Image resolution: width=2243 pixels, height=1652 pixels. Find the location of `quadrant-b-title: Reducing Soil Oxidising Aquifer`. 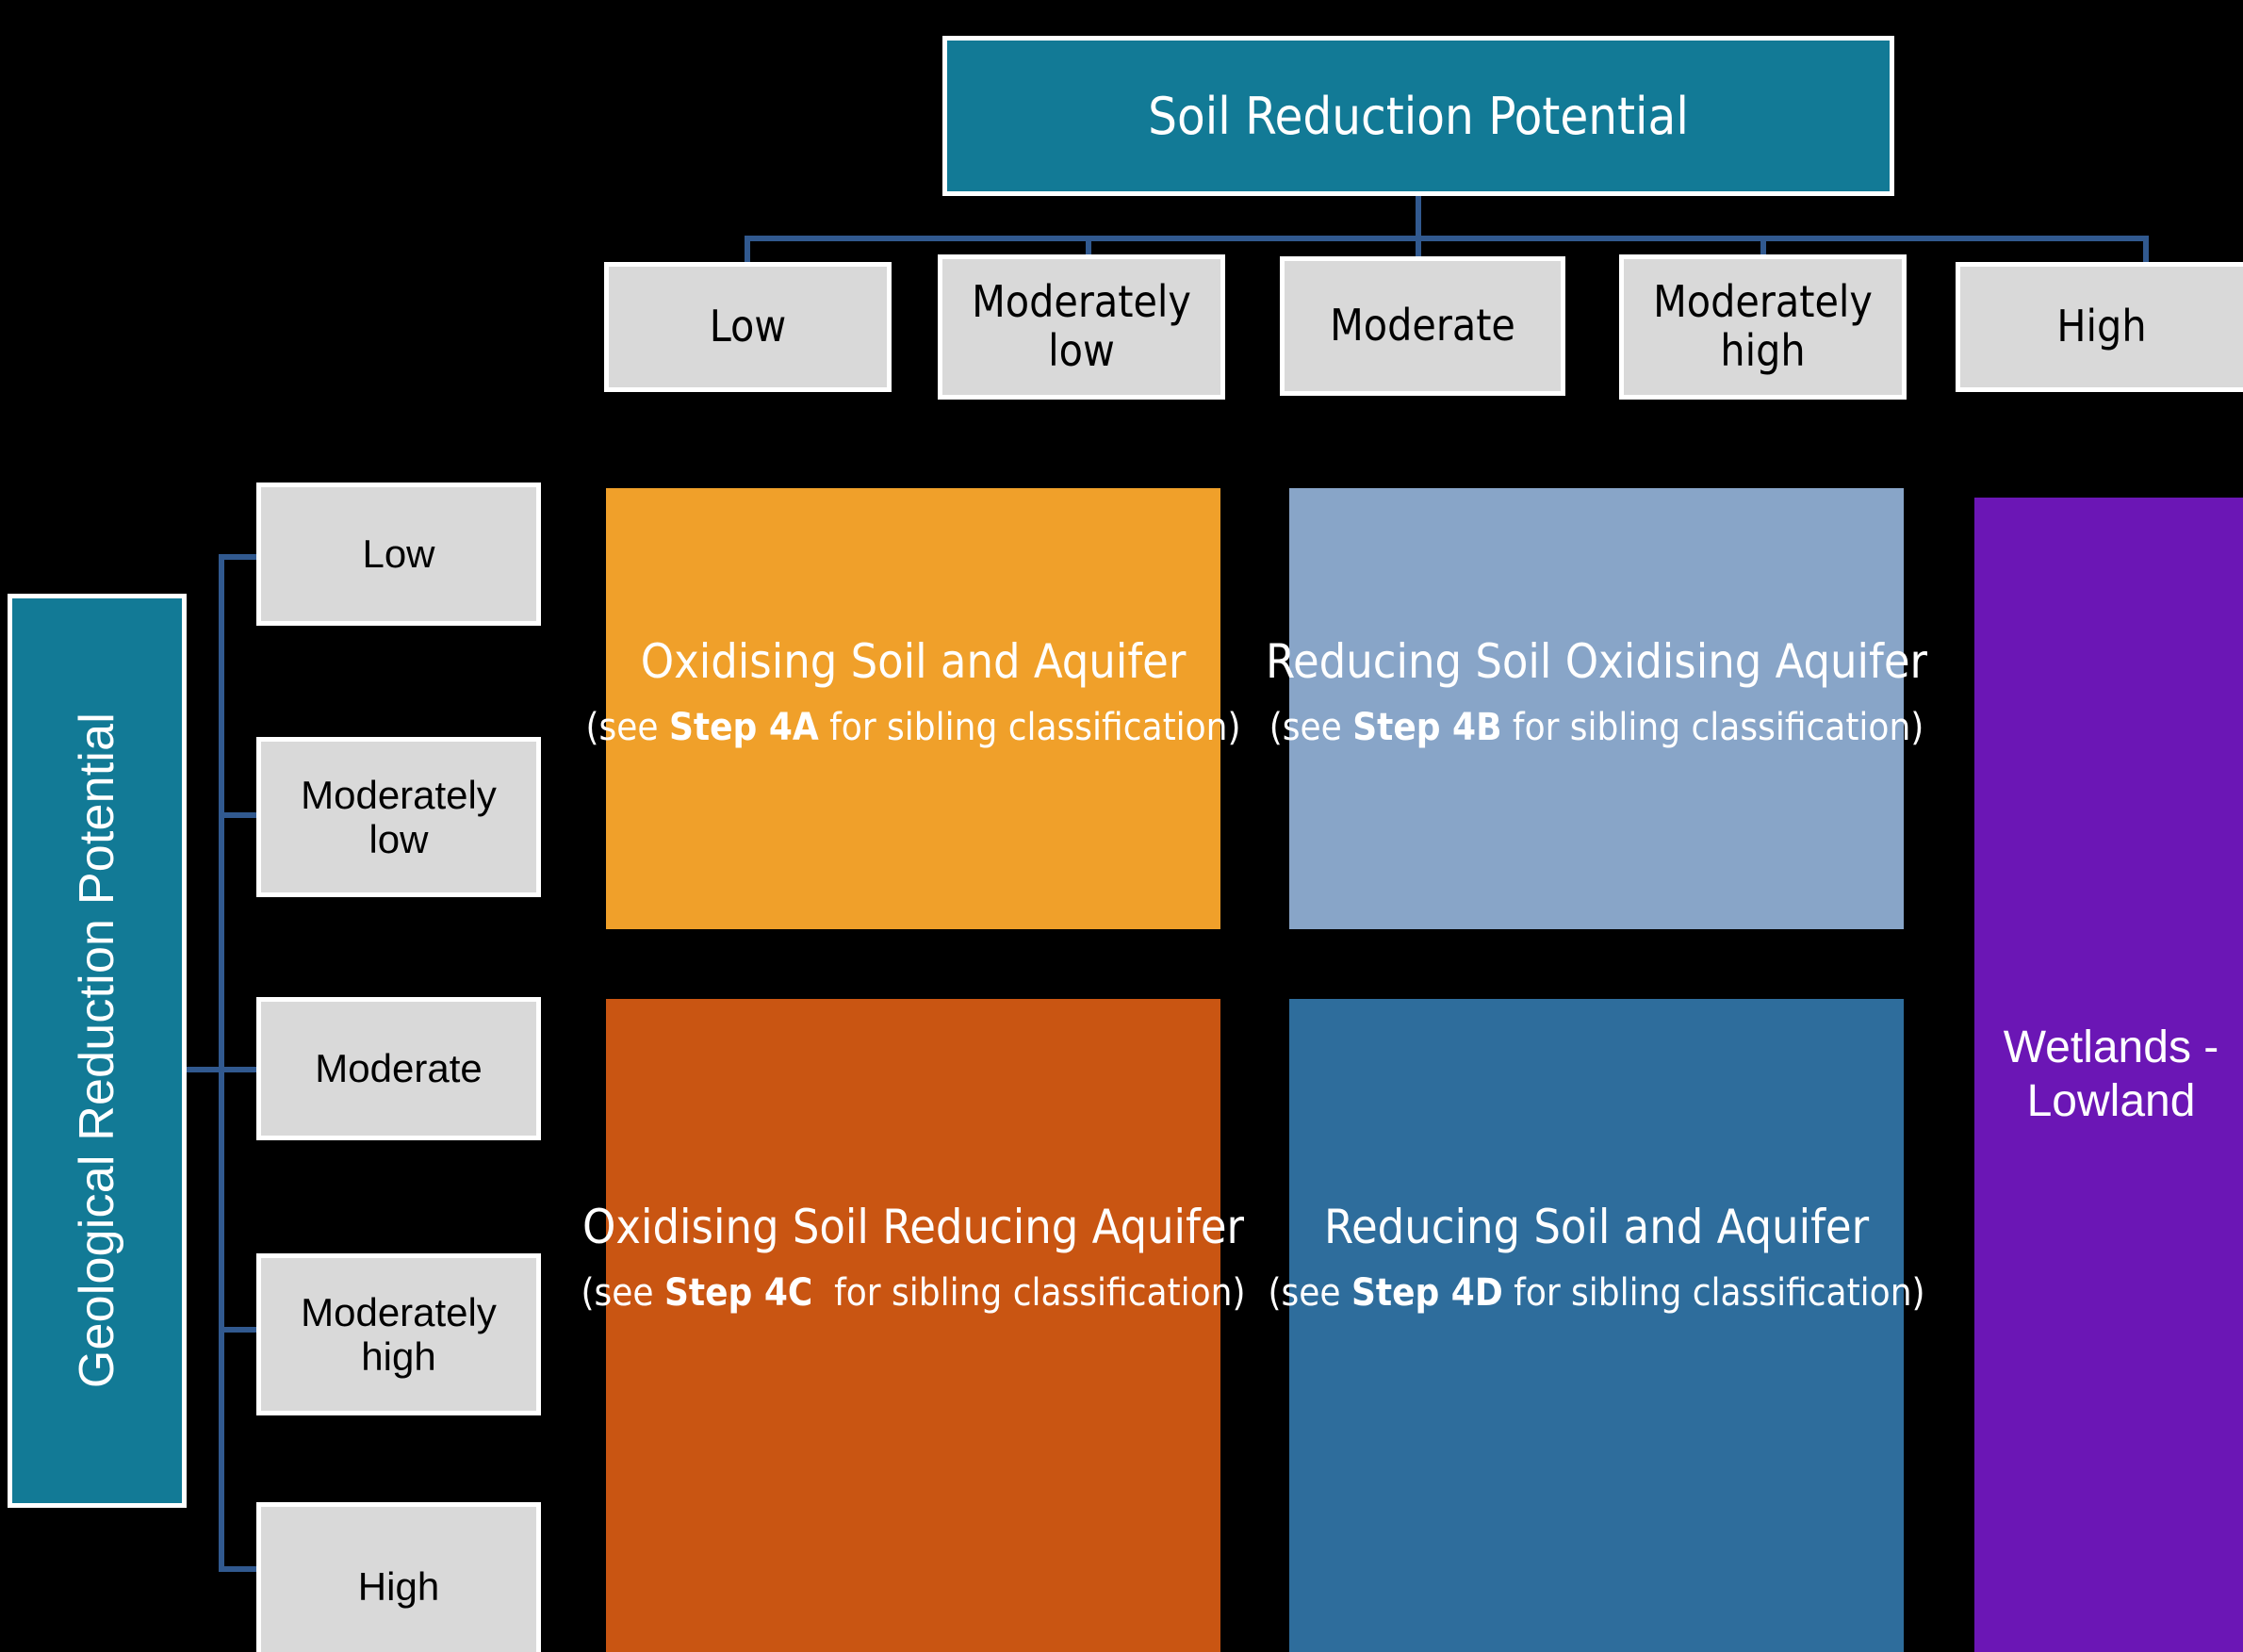

quadrant-b-title: Reducing Soil Oxidising Aquifer is located at coordinates (1596, 661).